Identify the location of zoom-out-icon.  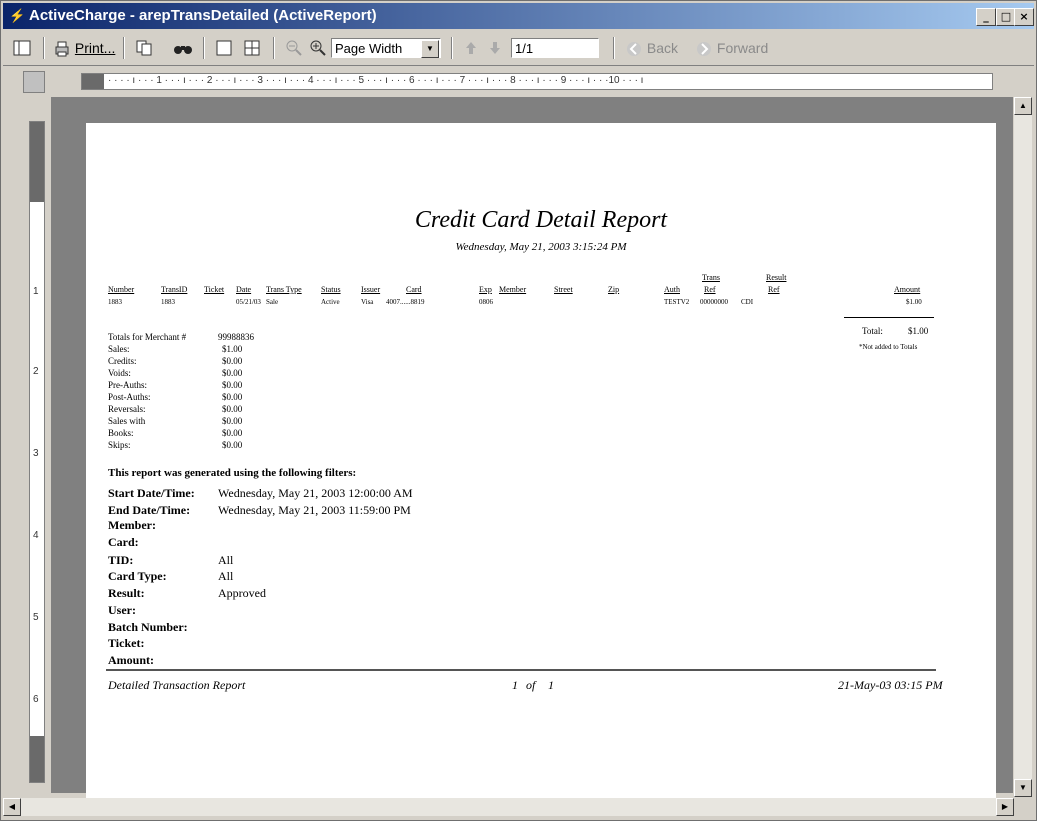
(294, 48).